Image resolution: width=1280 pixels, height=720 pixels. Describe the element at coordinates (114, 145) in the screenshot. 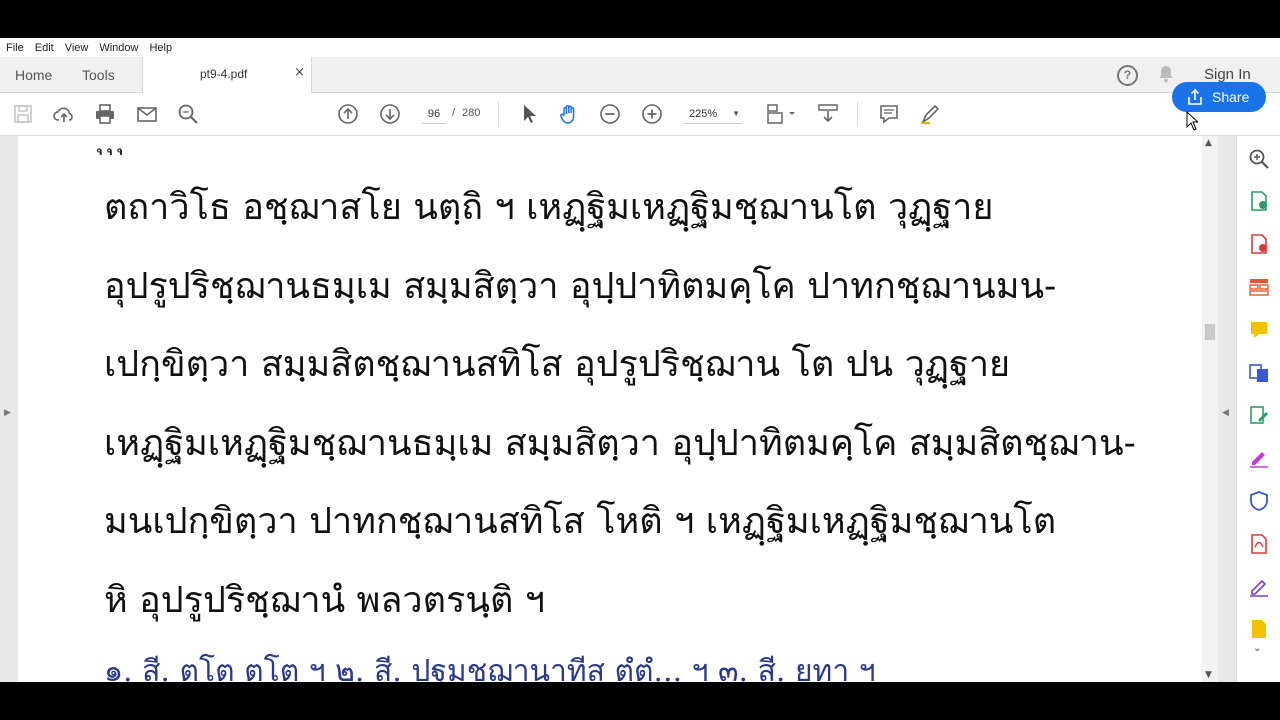

I see `page-text-cut-line: ุ ุ ุ` at that location.